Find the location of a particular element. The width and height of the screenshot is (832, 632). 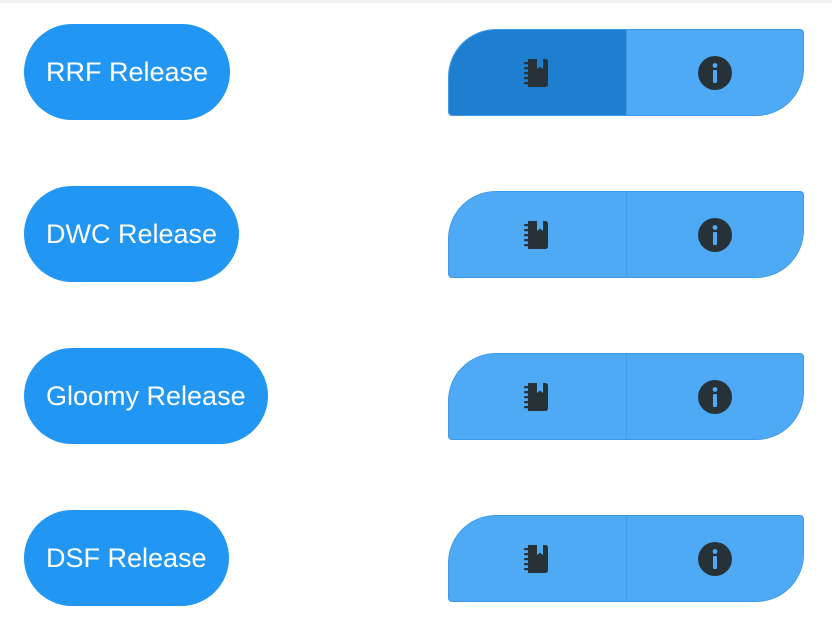

rrf-release-actions is located at coordinates (626, 72).